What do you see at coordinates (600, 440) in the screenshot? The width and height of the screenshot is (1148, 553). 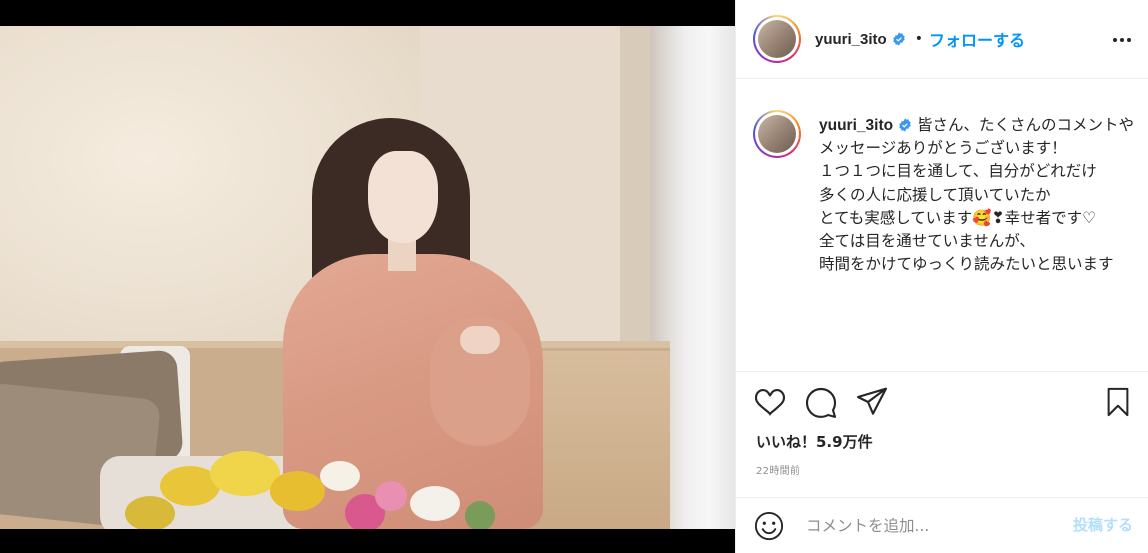 I see `photo-cabinet` at bounding box center [600, 440].